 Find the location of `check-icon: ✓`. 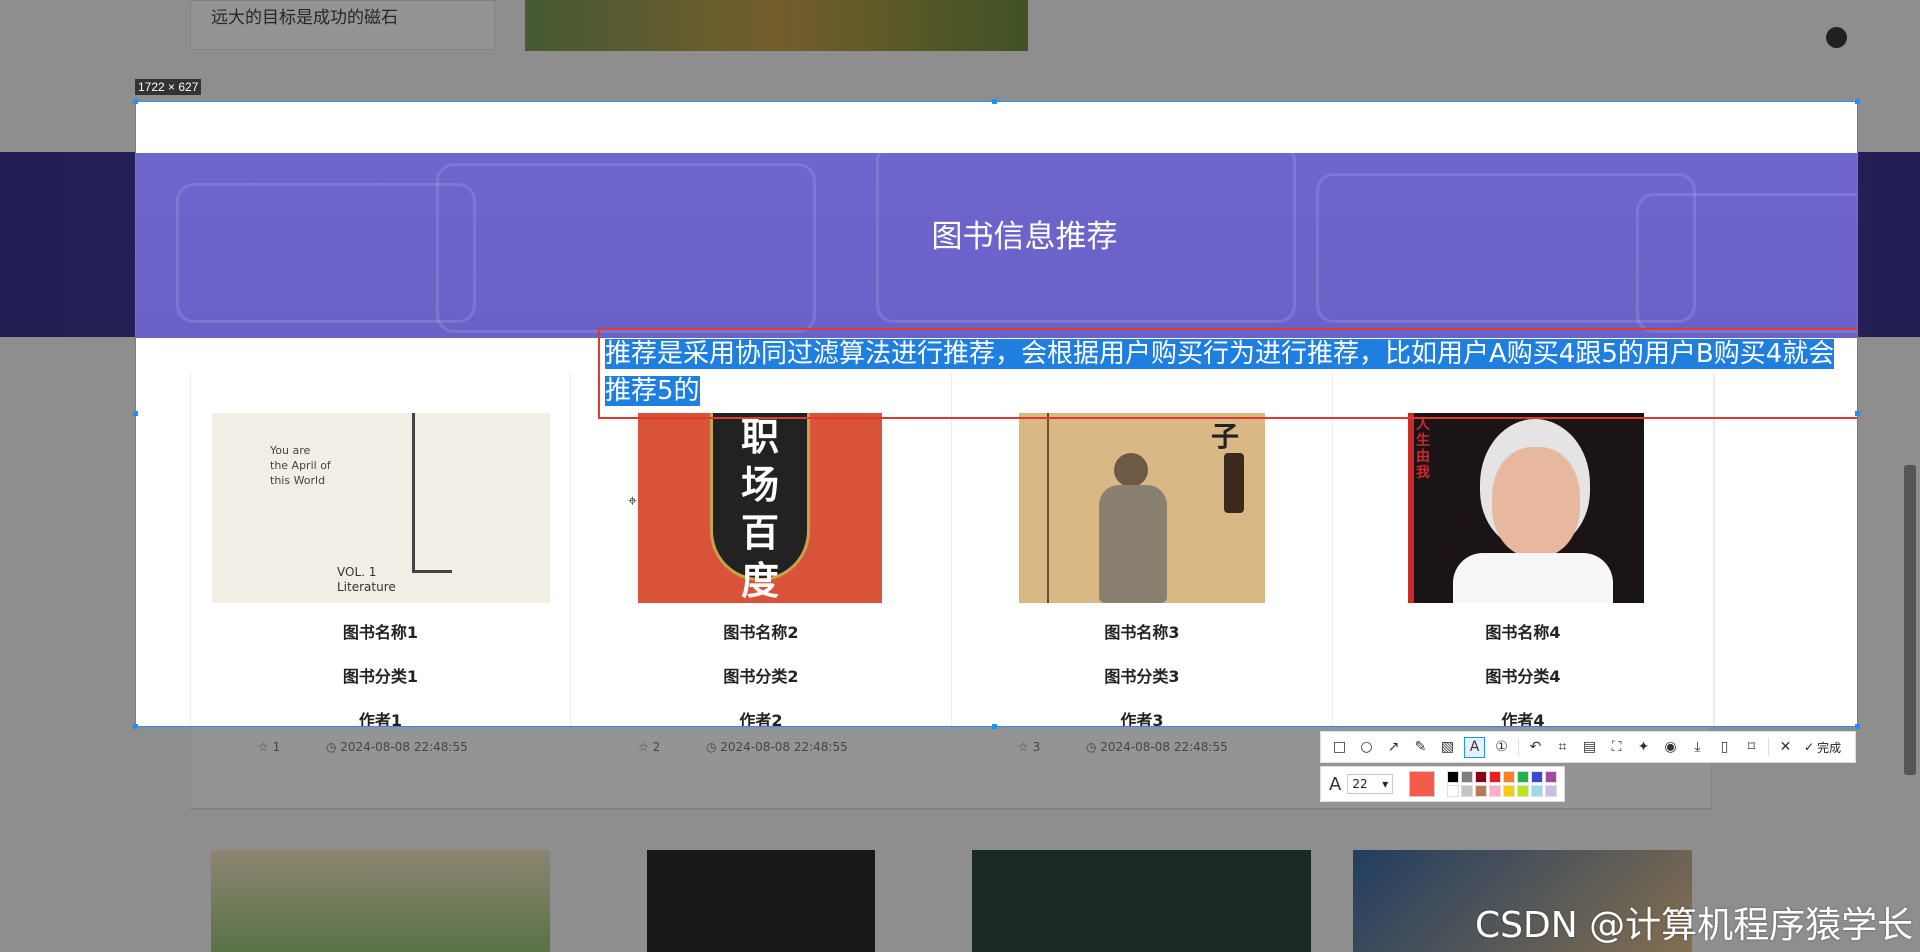

check-icon: ✓ is located at coordinates (1809, 747).